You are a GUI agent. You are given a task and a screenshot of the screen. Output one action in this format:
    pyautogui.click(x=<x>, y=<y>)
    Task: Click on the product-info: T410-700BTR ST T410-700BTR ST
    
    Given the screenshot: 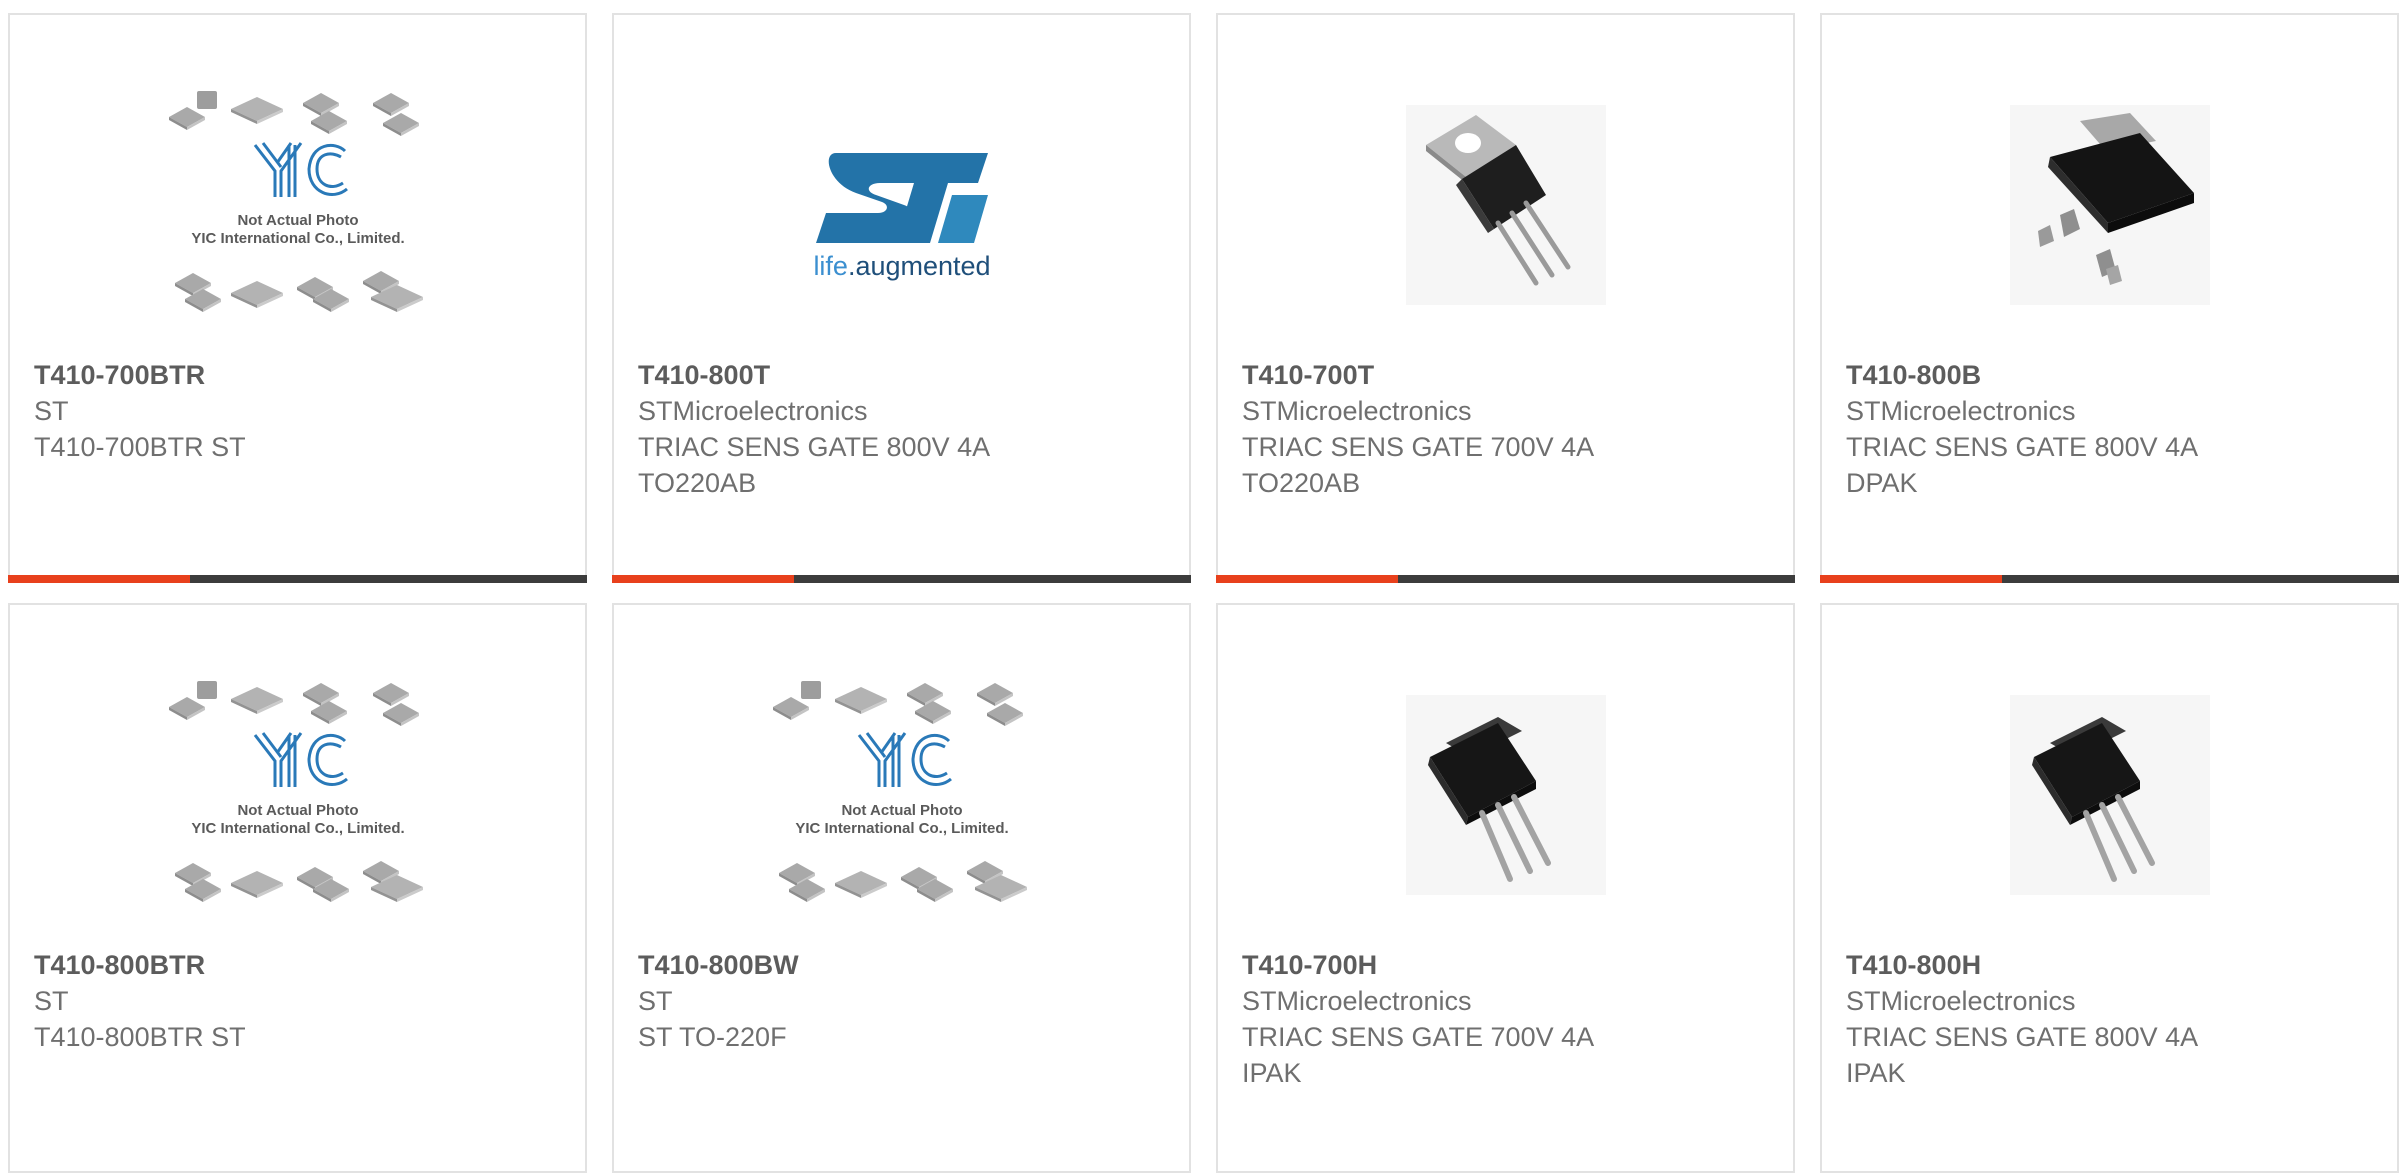 What is the action you would take?
    pyautogui.click(x=301, y=411)
    